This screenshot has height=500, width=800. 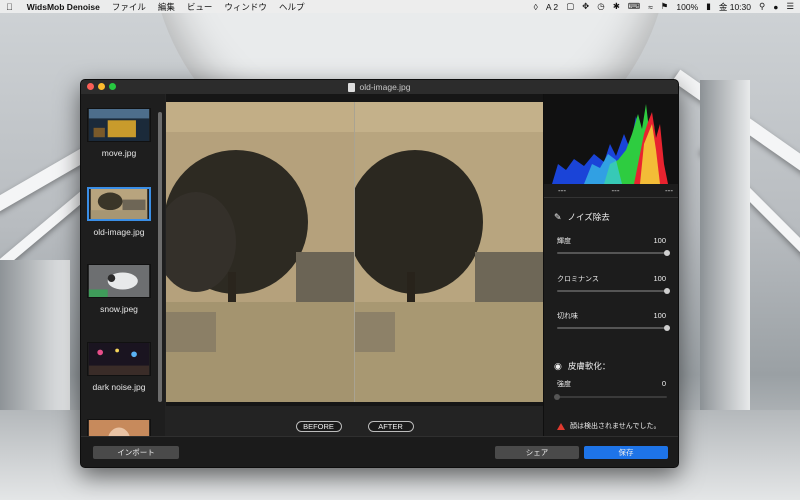 What do you see at coordinates (613, 253) in the screenshot?
I see `luminance-slider` at bounding box center [613, 253].